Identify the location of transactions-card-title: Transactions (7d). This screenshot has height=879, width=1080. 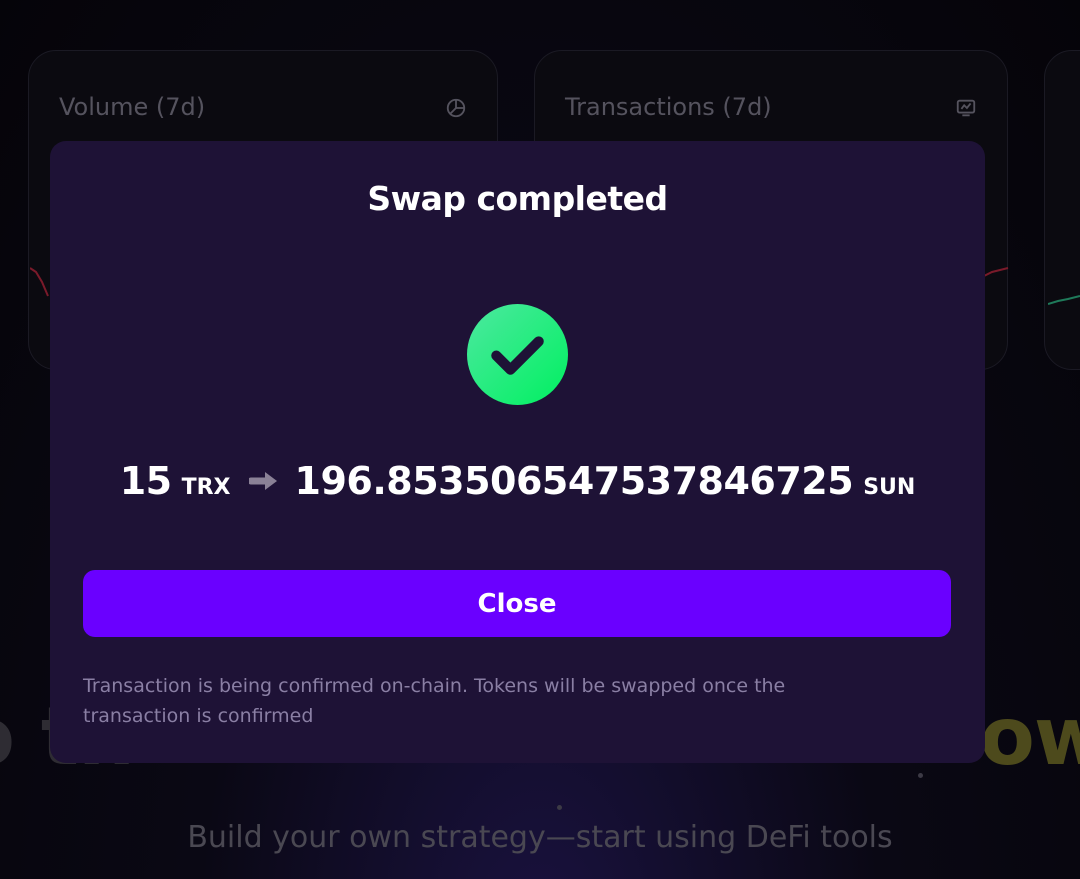
(668, 107).